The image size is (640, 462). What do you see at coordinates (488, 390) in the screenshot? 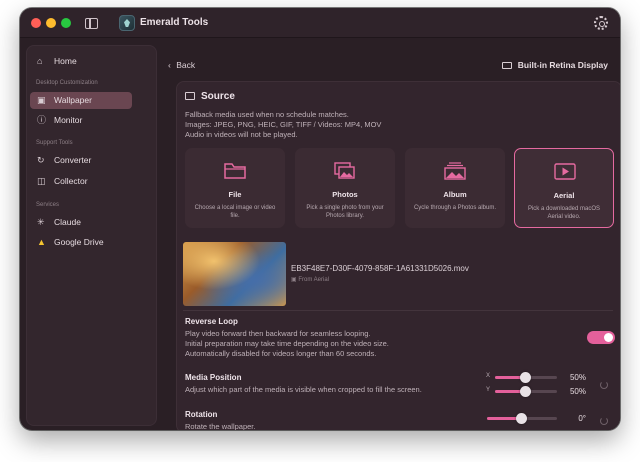
I see `y-axis-label: Y` at bounding box center [488, 390].